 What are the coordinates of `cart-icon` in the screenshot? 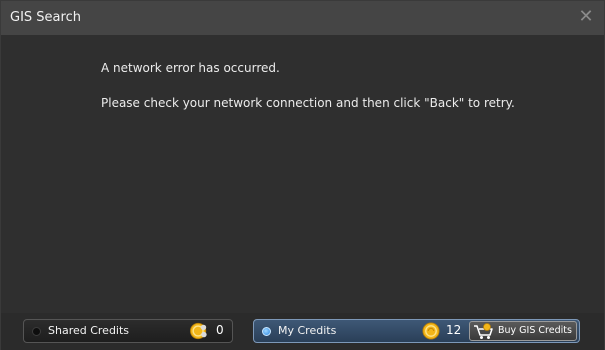 It's located at (483, 331).